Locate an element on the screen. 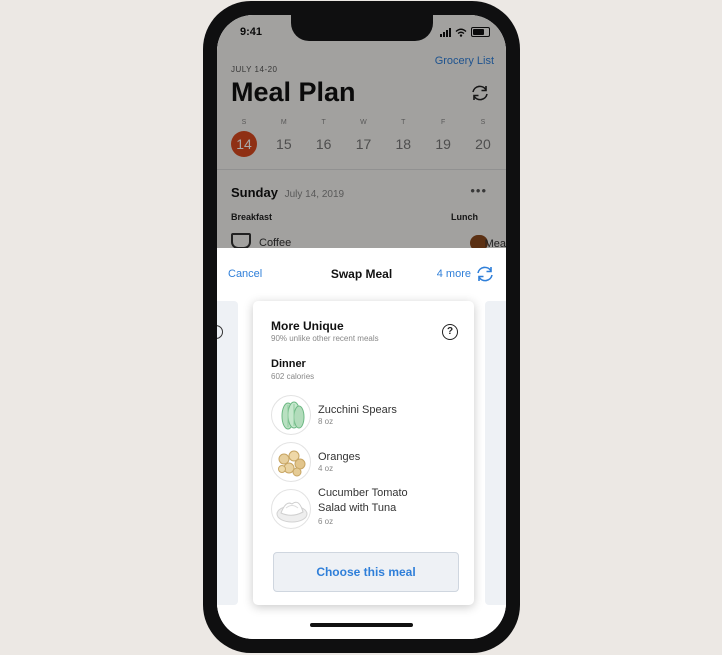 This screenshot has height=655, width=722. notch is located at coordinates (362, 28).